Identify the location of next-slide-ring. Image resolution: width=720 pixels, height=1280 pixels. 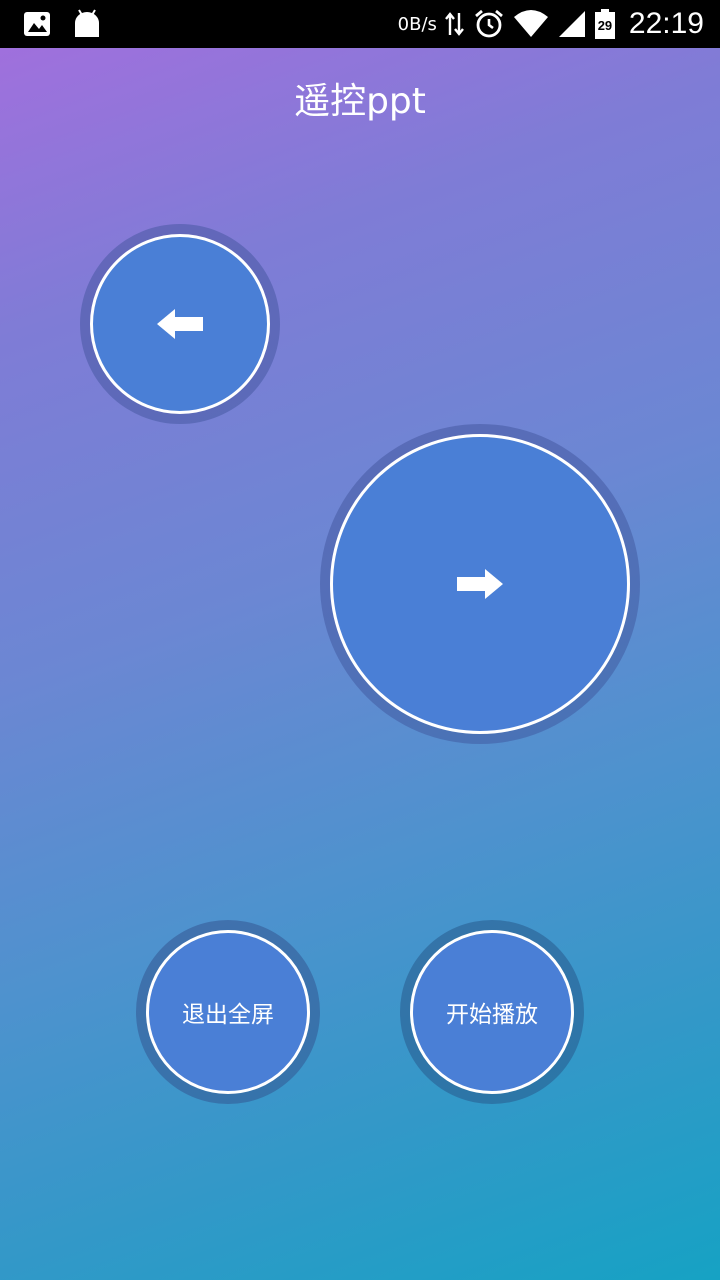
(480, 584).